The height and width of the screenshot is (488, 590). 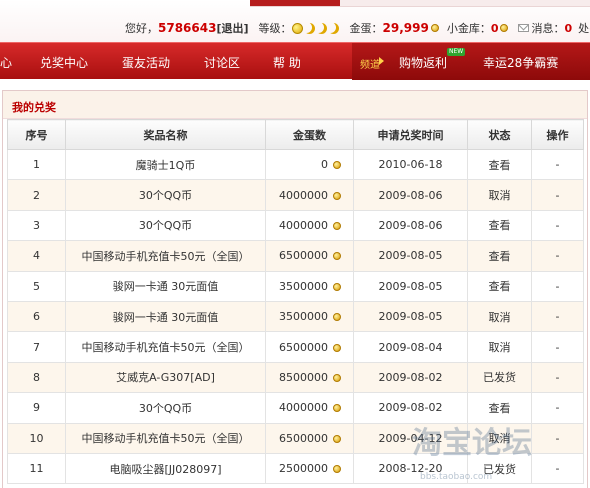 What do you see at coordinates (165, 316) in the screenshot?
I see `cell-prize-name: 骏网一卡通 30元面值` at bounding box center [165, 316].